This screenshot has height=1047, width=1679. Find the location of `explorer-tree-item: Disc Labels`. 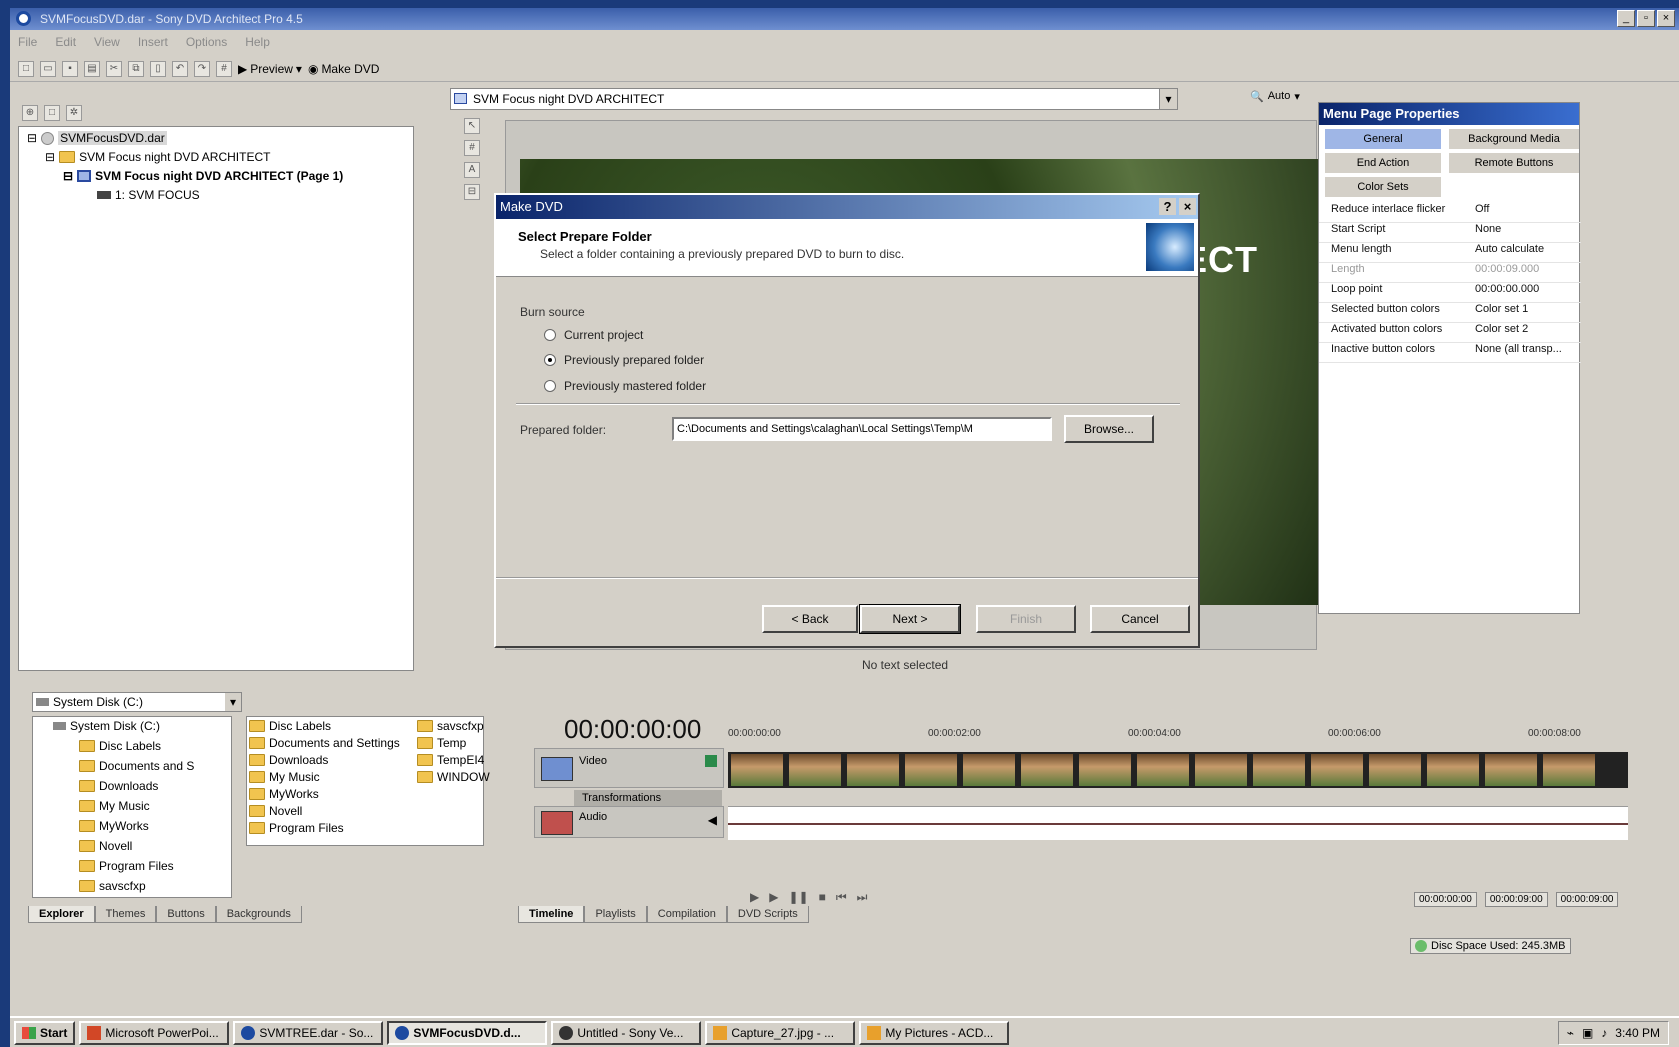

explorer-tree-item: Disc Labels is located at coordinates (120, 746).